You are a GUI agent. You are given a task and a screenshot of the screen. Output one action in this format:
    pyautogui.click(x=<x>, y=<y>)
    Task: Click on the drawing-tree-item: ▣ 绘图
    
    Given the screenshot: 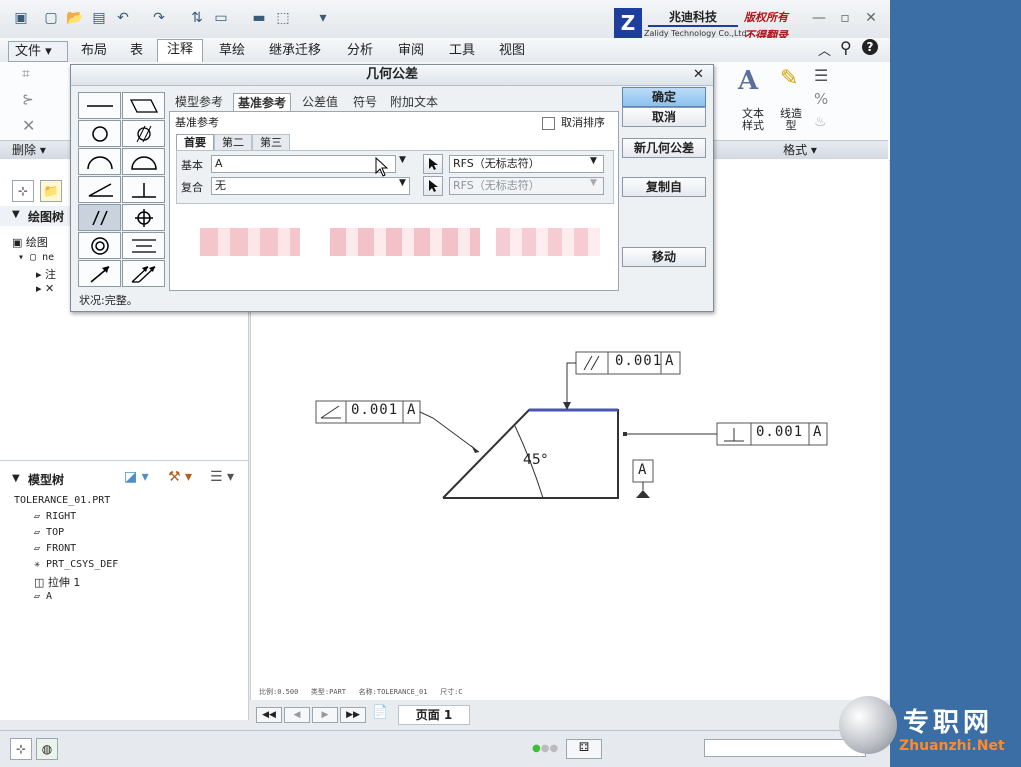 What is the action you would take?
    pyautogui.click(x=30, y=242)
    